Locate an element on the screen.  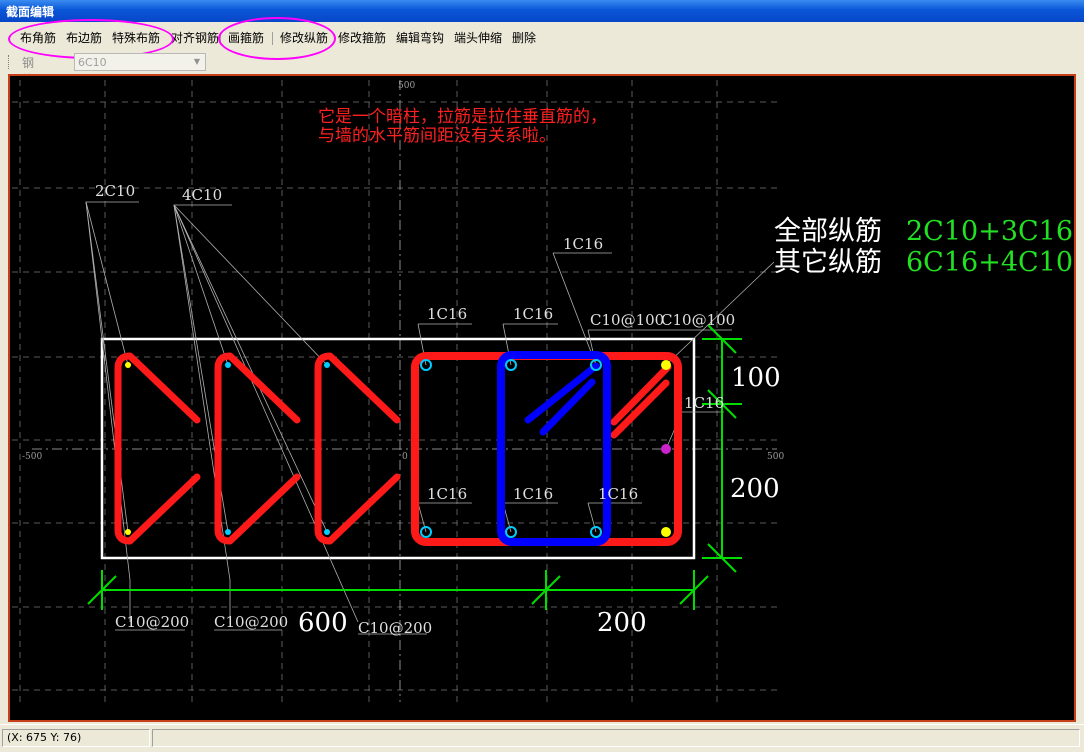
draw-stirrup-button: 画箍筋 is located at coordinates (246, 38).